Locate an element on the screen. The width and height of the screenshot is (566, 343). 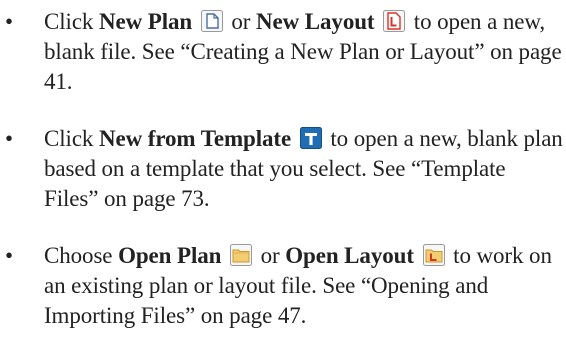
open-plan-icon is located at coordinates (240, 255).